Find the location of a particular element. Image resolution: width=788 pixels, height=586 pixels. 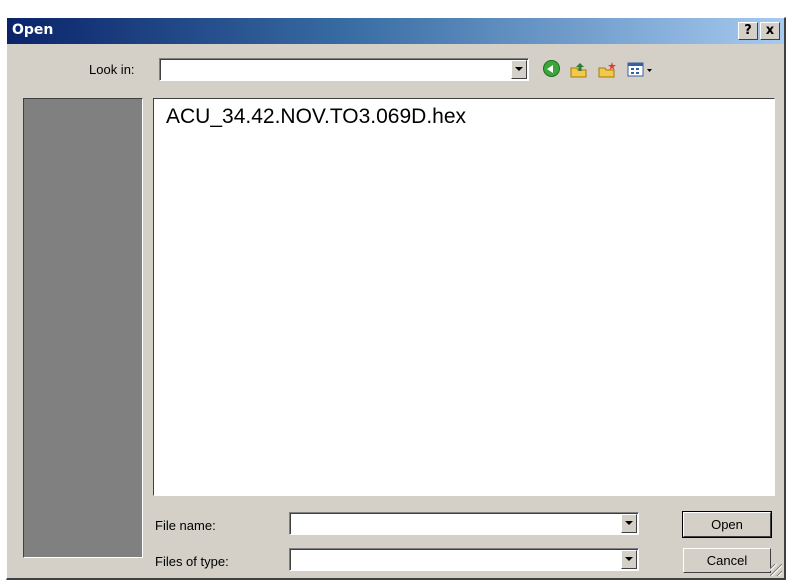

file-type-dropdown-arrow is located at coordinates (629, 559).